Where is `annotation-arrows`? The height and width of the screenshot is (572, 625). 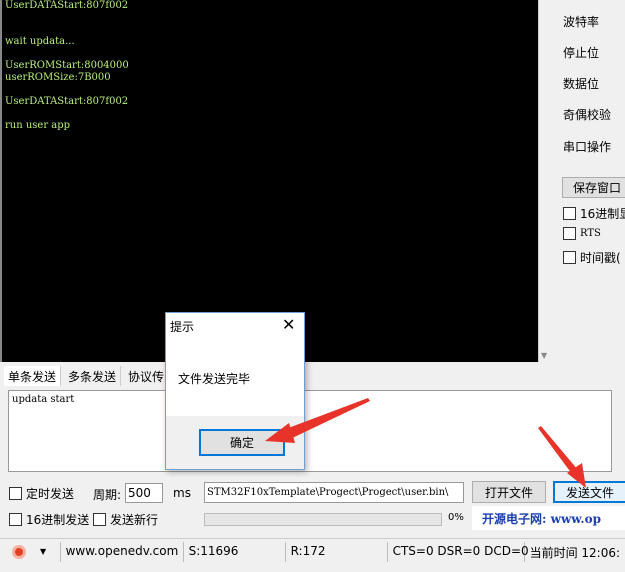
annotation-arrows is located at coordinates (425, 443).